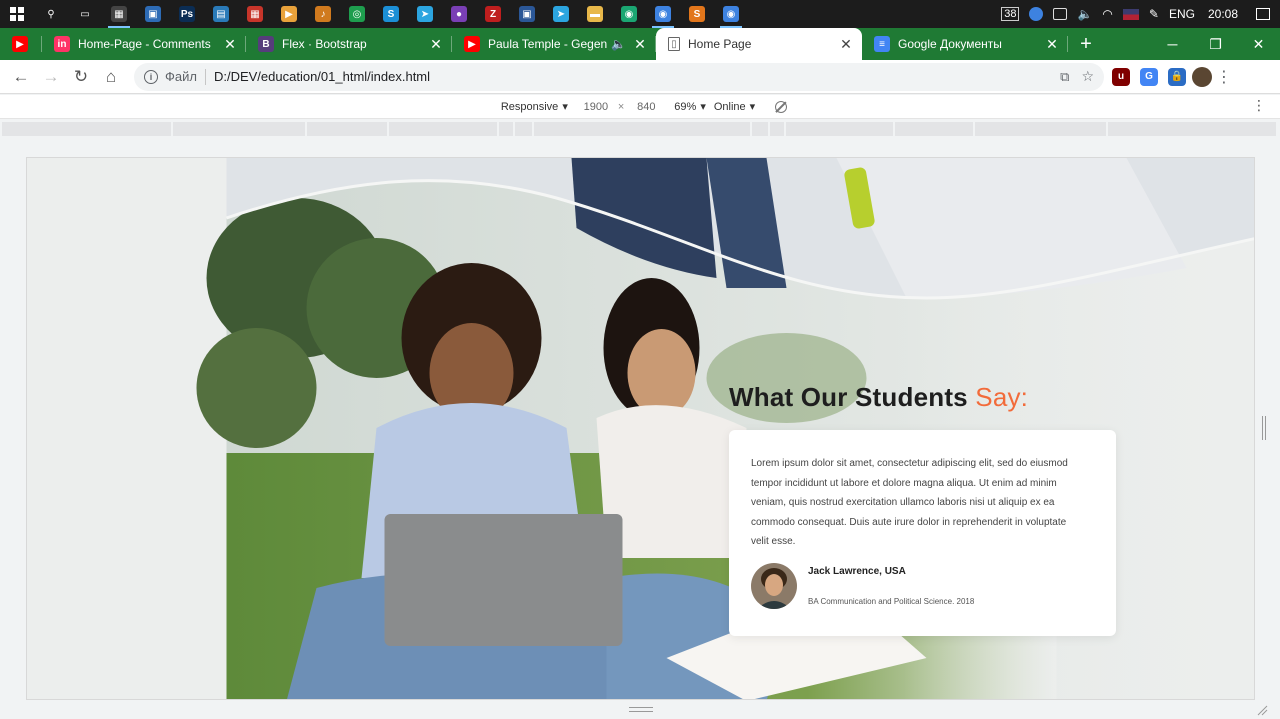 The image size is (1280, 719). I want to click on app-taskbar-button: ●, so click(459, 14).